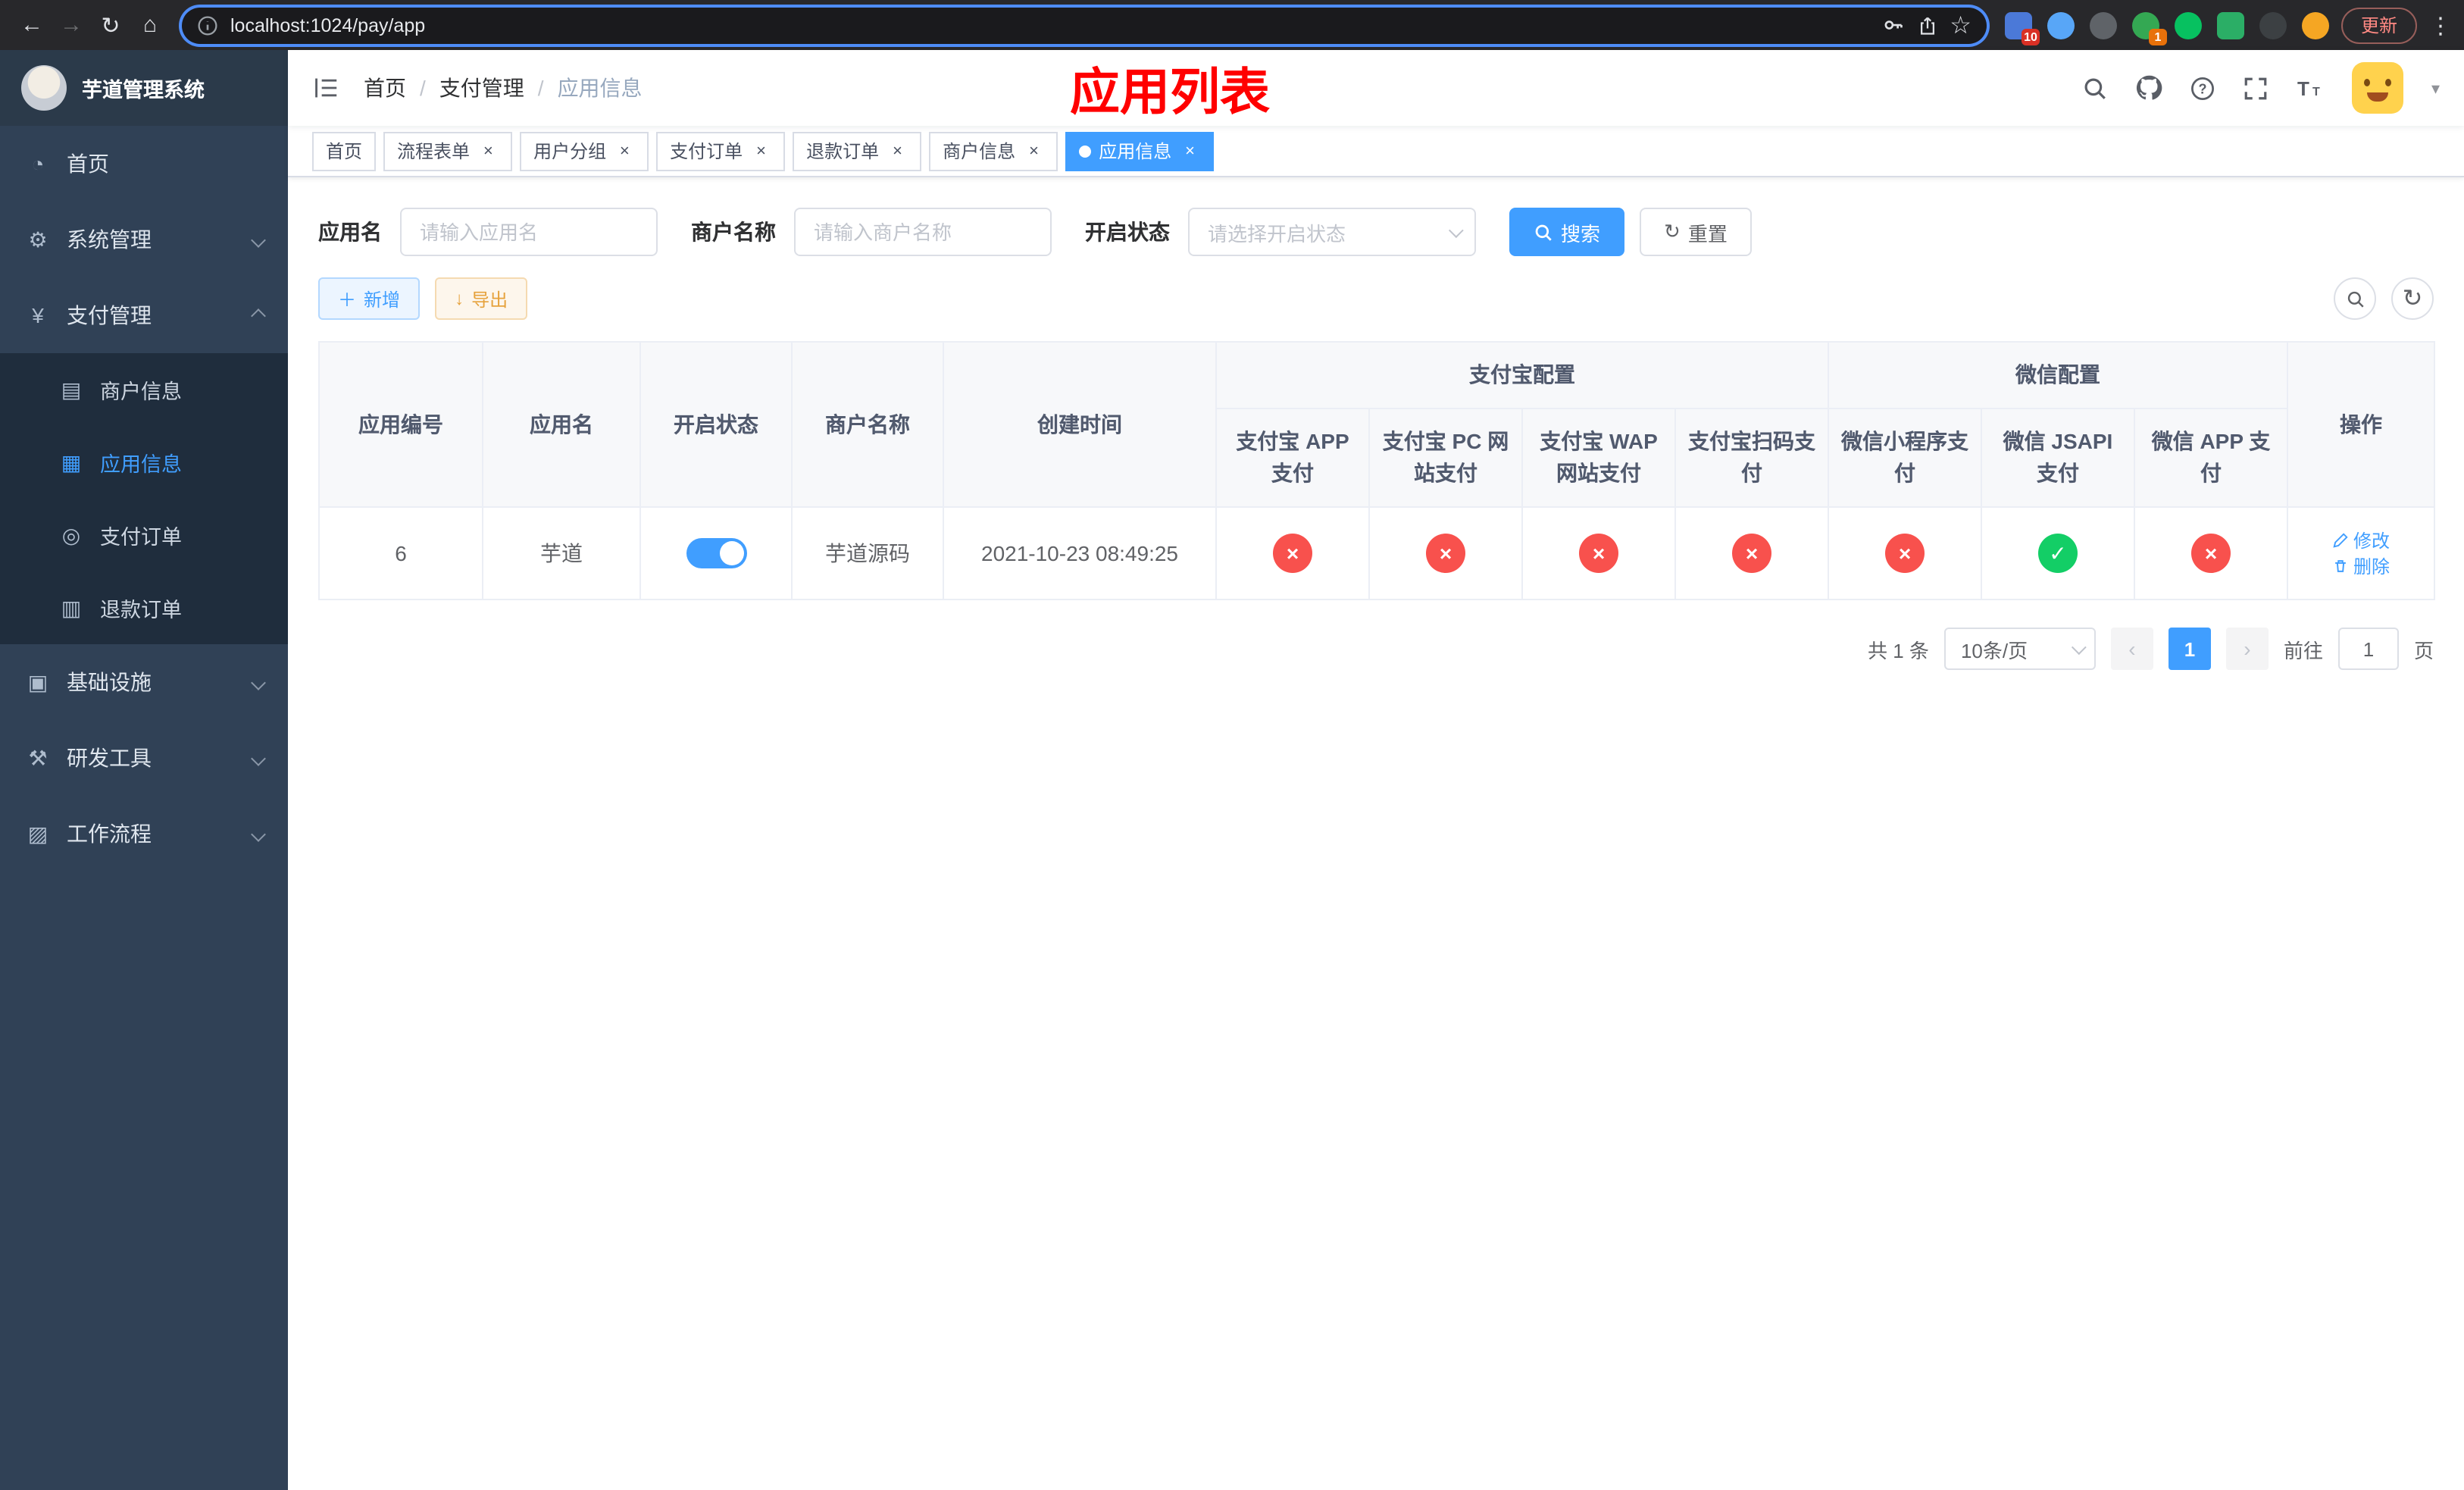  Describe the element at coordinates (347, 299) in the screenshot. I see `plus-icon: ＋` at that location.